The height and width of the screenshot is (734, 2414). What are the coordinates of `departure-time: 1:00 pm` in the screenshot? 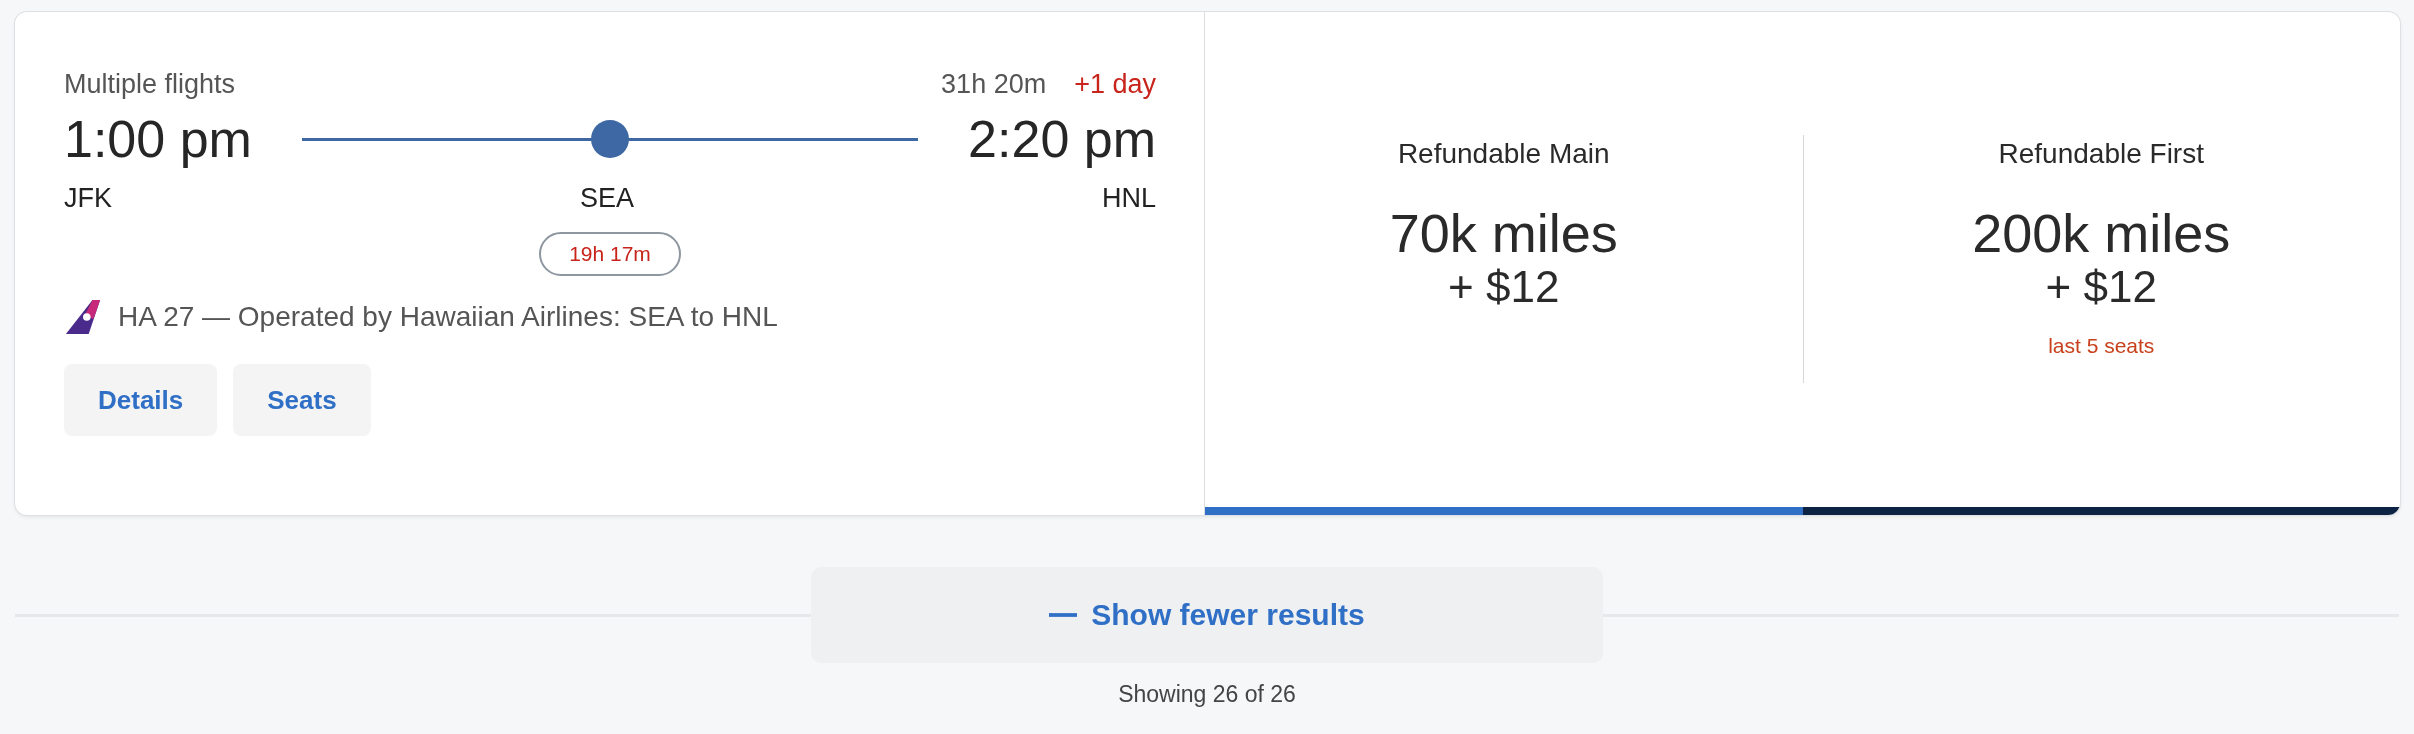 It's located at (158, 139).